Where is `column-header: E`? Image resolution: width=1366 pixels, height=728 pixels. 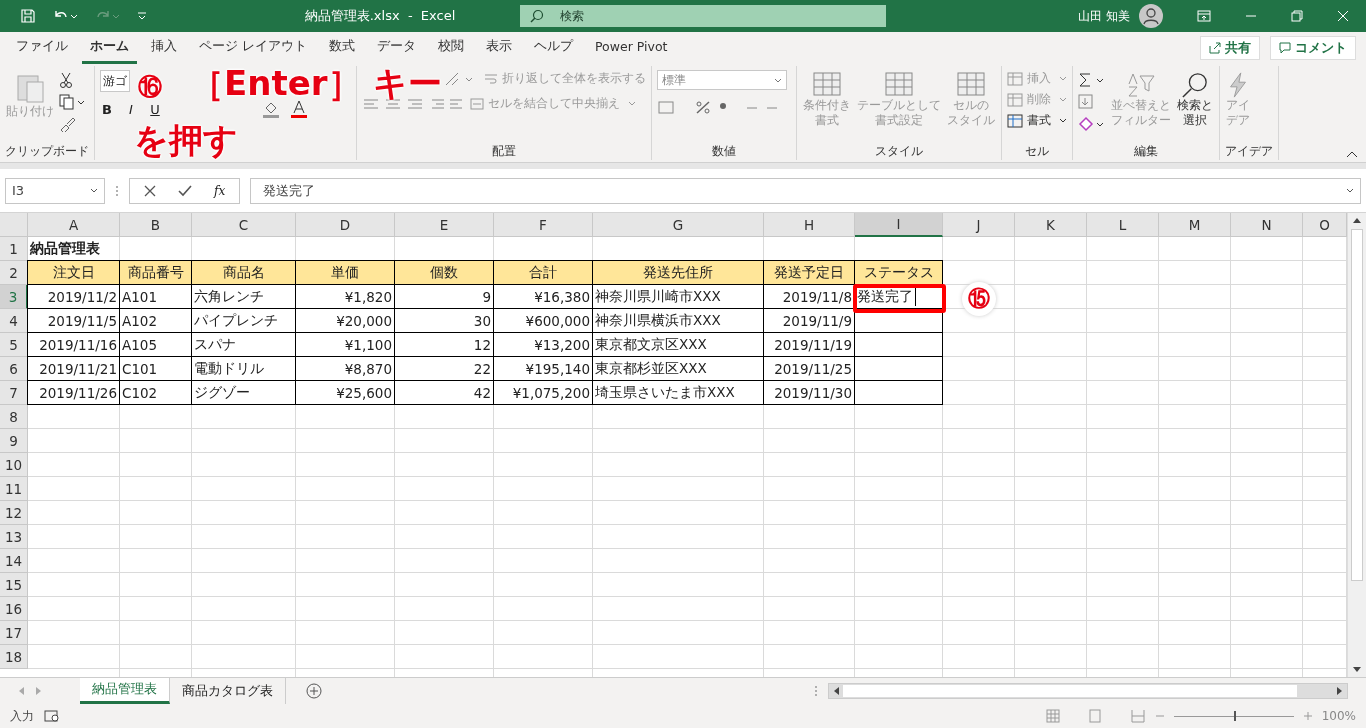
column-header: E is located at coordinates (444, 225).